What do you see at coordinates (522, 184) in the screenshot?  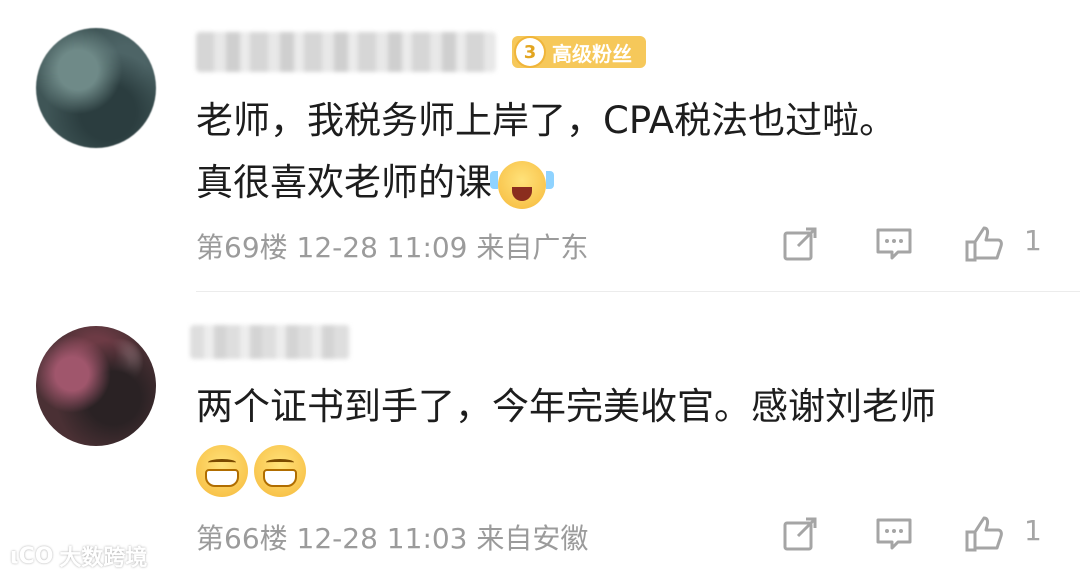 I see `laughing-emoji-icon` at bounding box center [522, 184].